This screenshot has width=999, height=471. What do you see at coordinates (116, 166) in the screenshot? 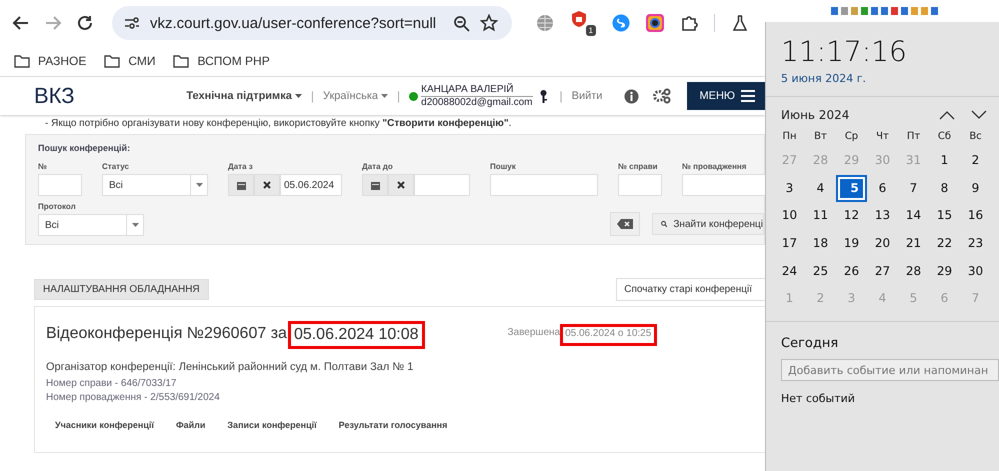
I see `field-label: Статус` at bounding box center [116, 166].